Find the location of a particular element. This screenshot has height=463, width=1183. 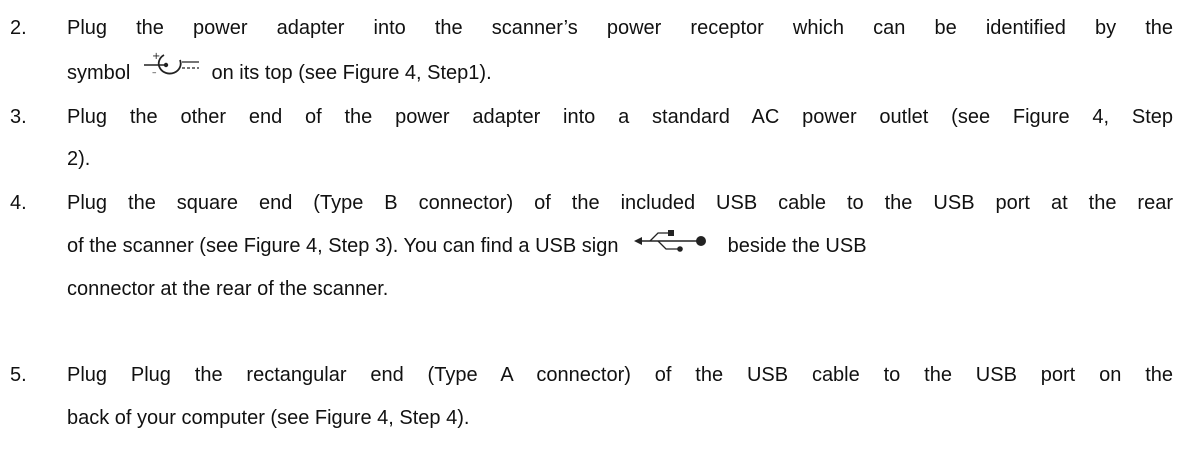

step-text-fragment: beside the USB is located at coordinates (797, 246).